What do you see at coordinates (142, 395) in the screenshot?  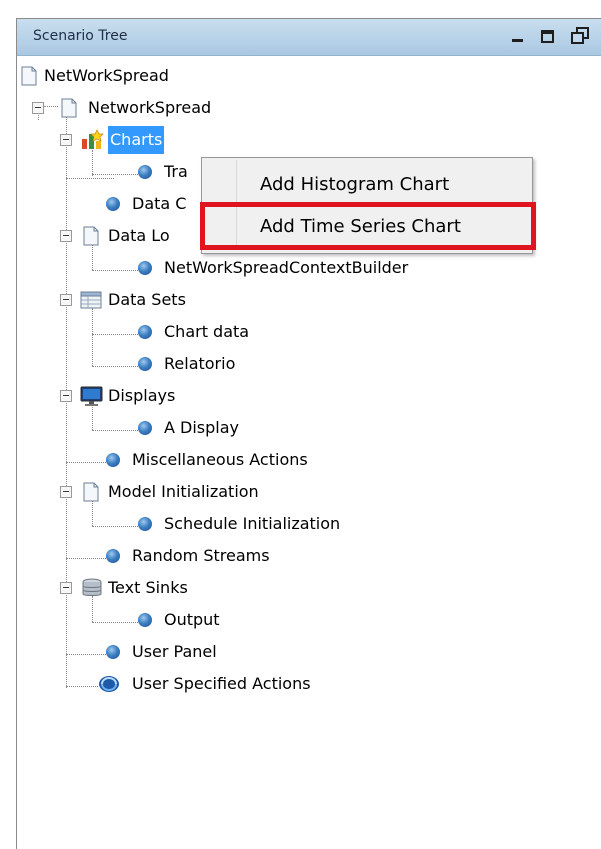 I see `tree-item-label: Displays` at bounding box center [142, 395].